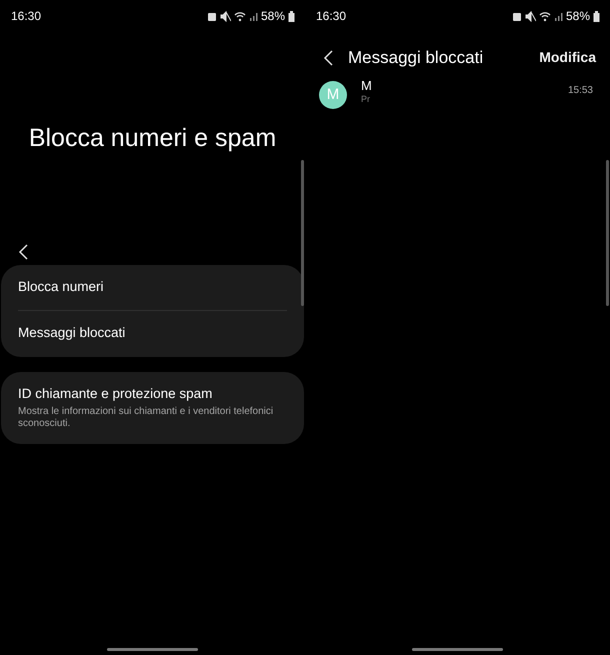 The image size is (610, 655). Describe the element at coordinates (146, 418) in the screenshot. I see `settings-item-description: Mostra le informazioni sui chiamanti e i venditori telefonici sconosciuti.` at that location.